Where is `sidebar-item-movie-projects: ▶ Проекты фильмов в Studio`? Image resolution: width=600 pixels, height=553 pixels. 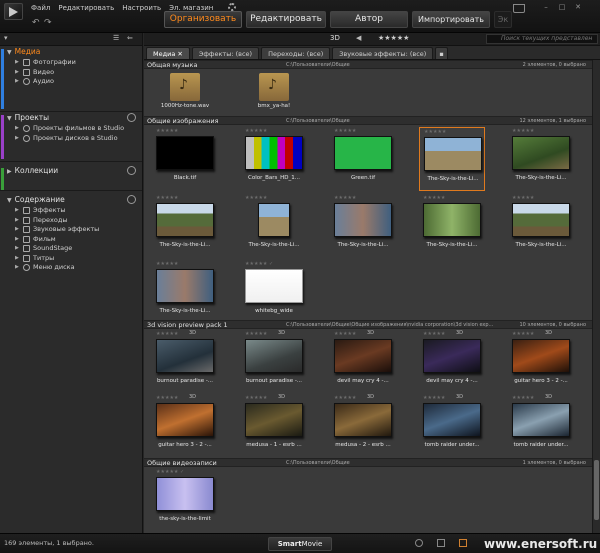
sidebar-item-movie-projects: ▶ Проекты фильмов в Studio is located at coordinates (74, 129).